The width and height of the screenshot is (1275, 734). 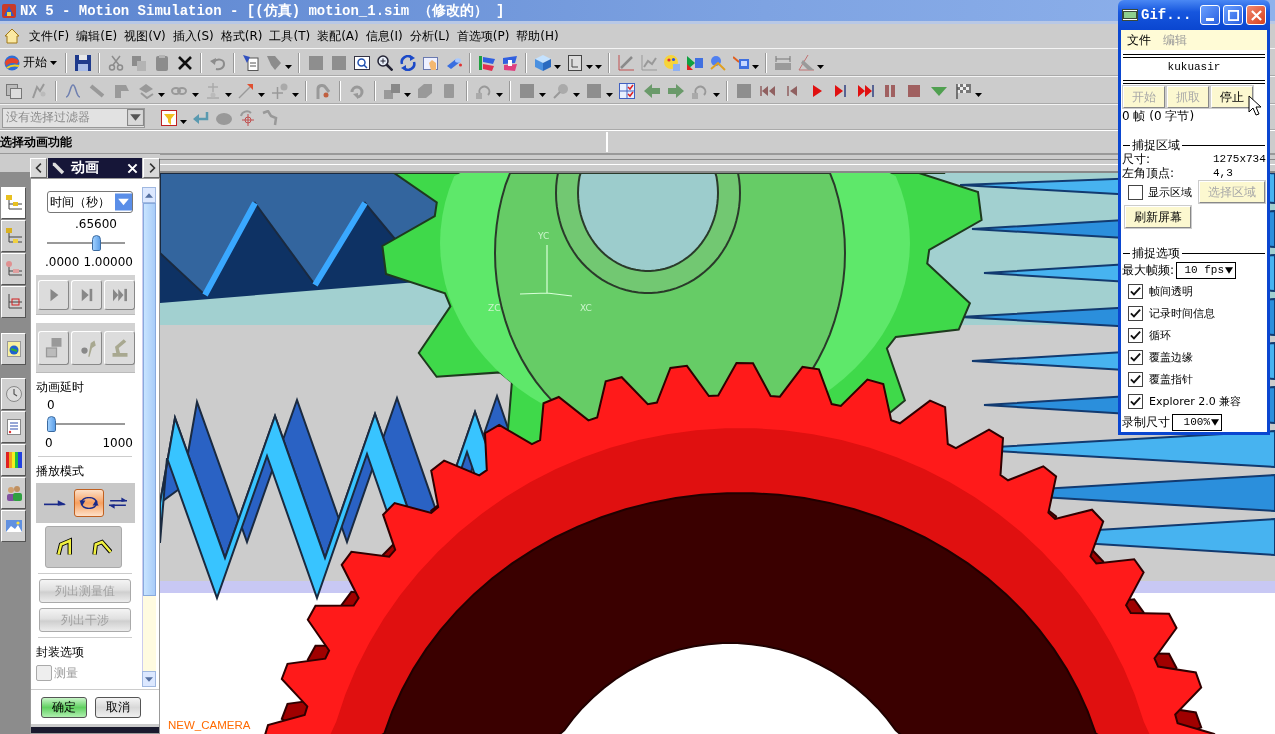 I want to click on fast-forward-icon, so click(x=865, y=90).